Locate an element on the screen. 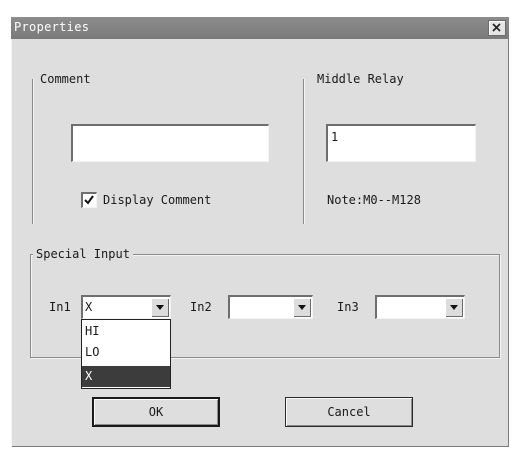 The width and height of the screenshot is (511, 451). display-comment-label: Display Comment is located at coordinates (157, 200).